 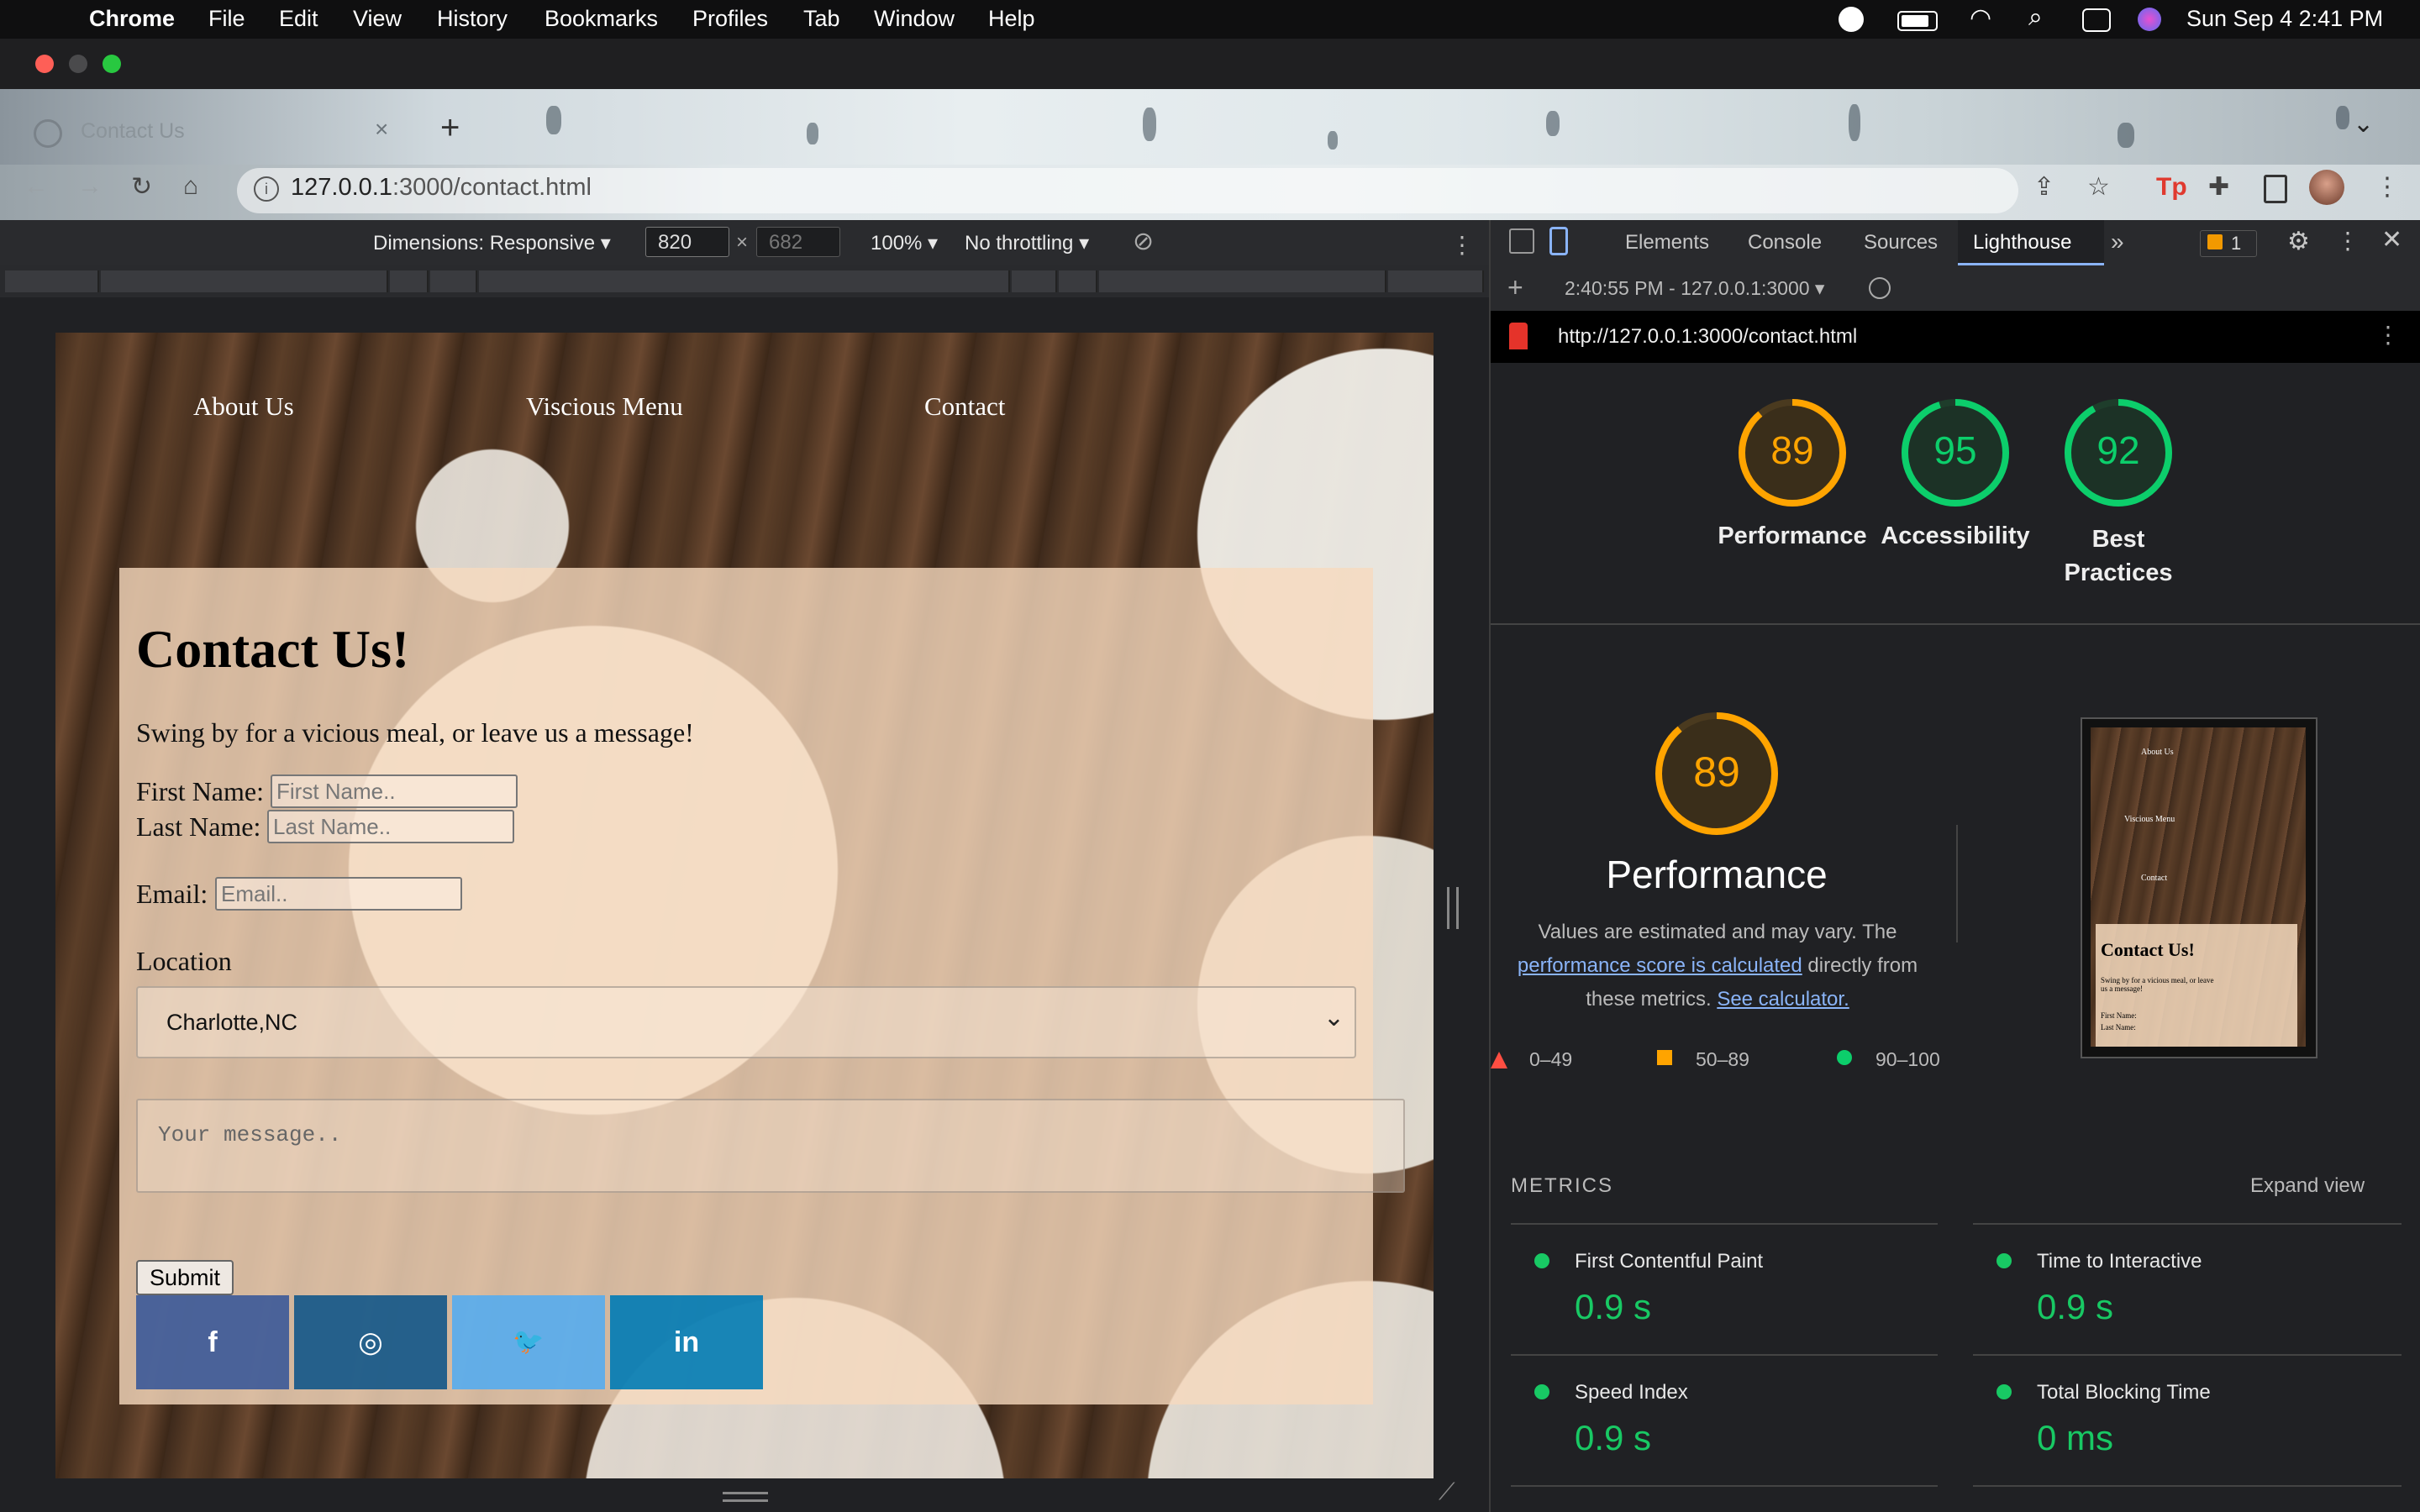 I want to click on close-window-button, so click(x=44, y=64).